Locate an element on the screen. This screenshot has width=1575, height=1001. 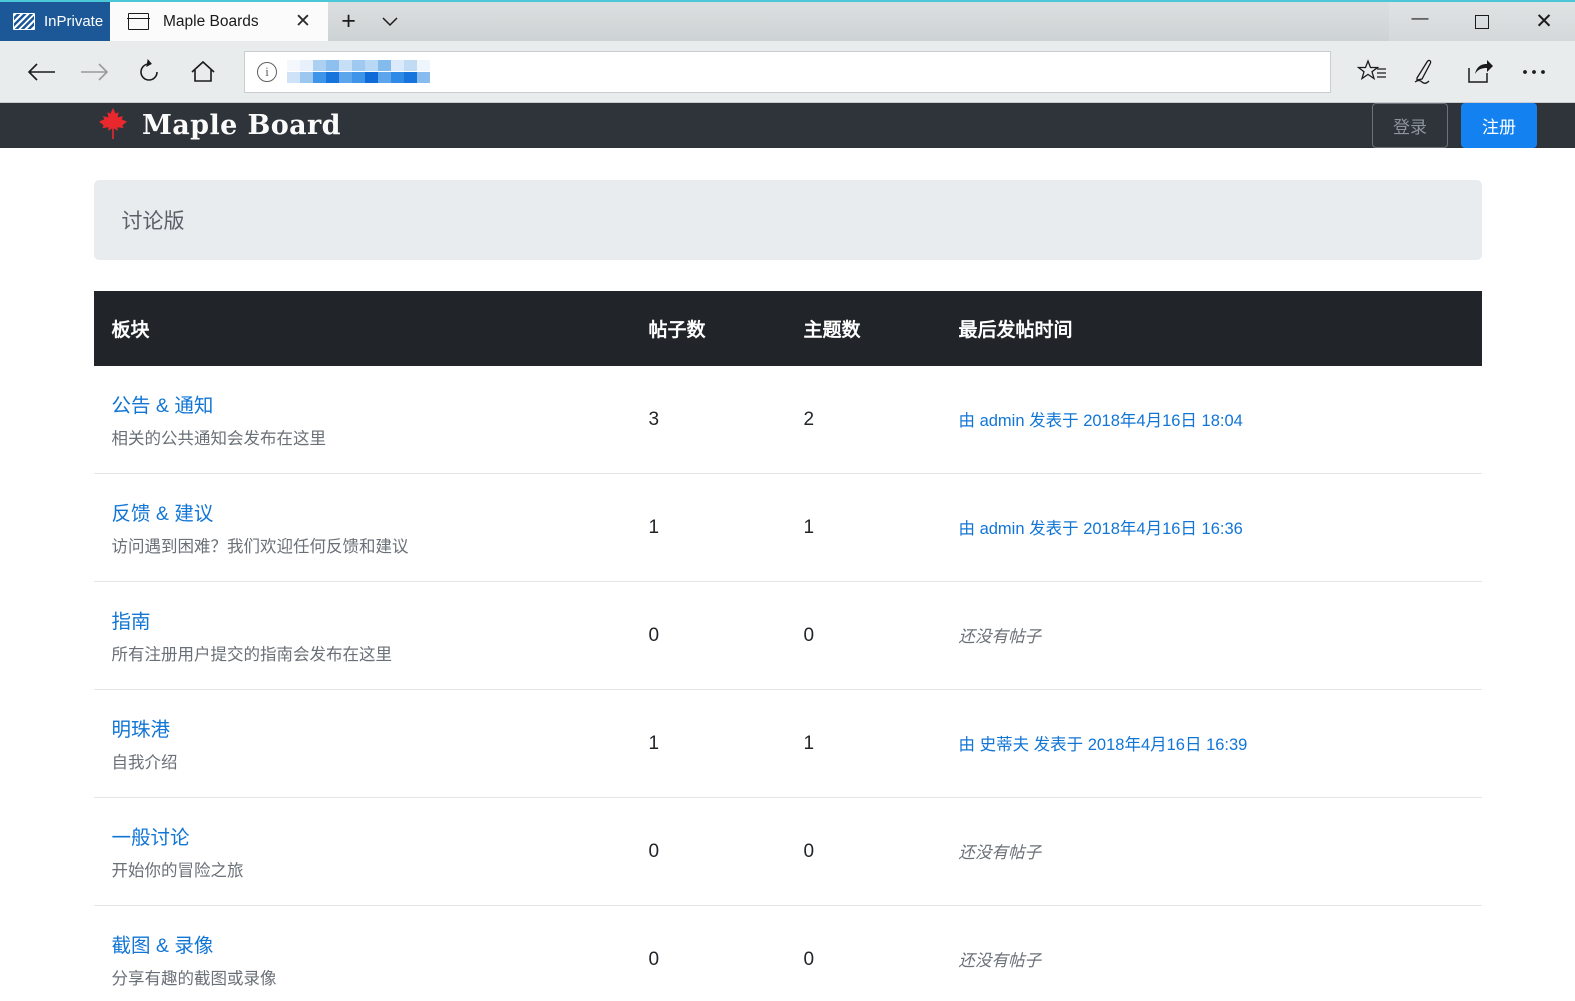
table-head: 板块 帖子数 主题数 最后发帖时间 is located at coordinates (787, 328).